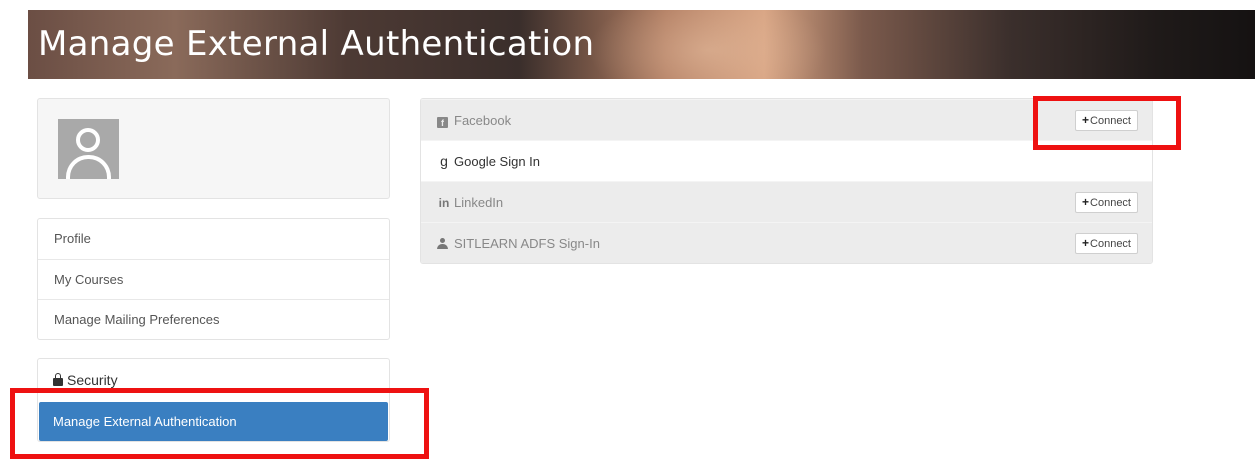 The height and width of the screenshot is (459, 1255). What do you see at coordinates (213, 239) in the screenshot?
I see `sidebar-item-profile: Profile` at bounding box center [213, 239].